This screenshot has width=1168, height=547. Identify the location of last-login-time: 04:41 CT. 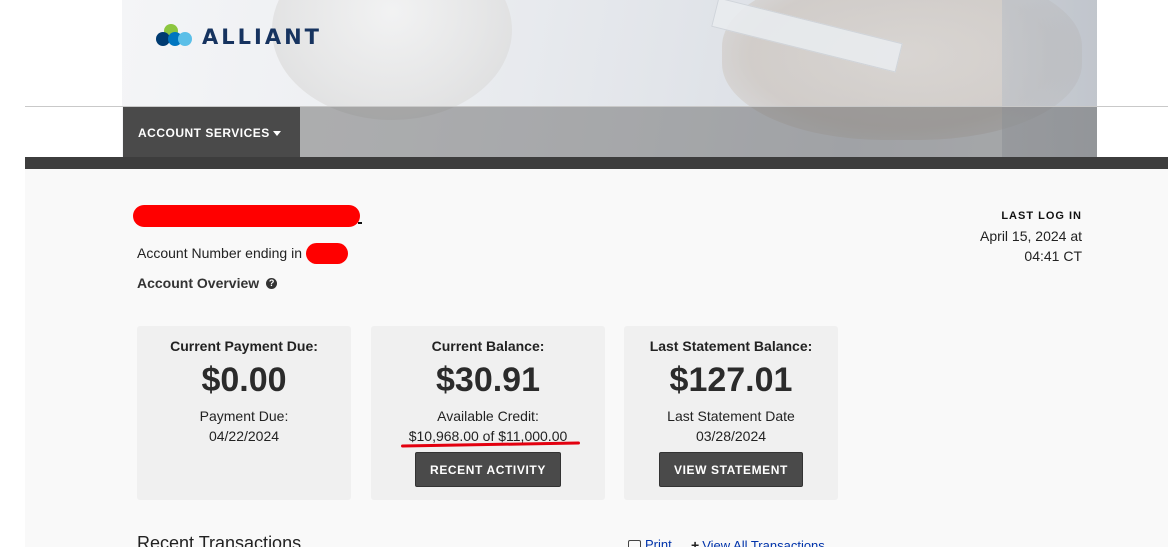
(1053, 256).